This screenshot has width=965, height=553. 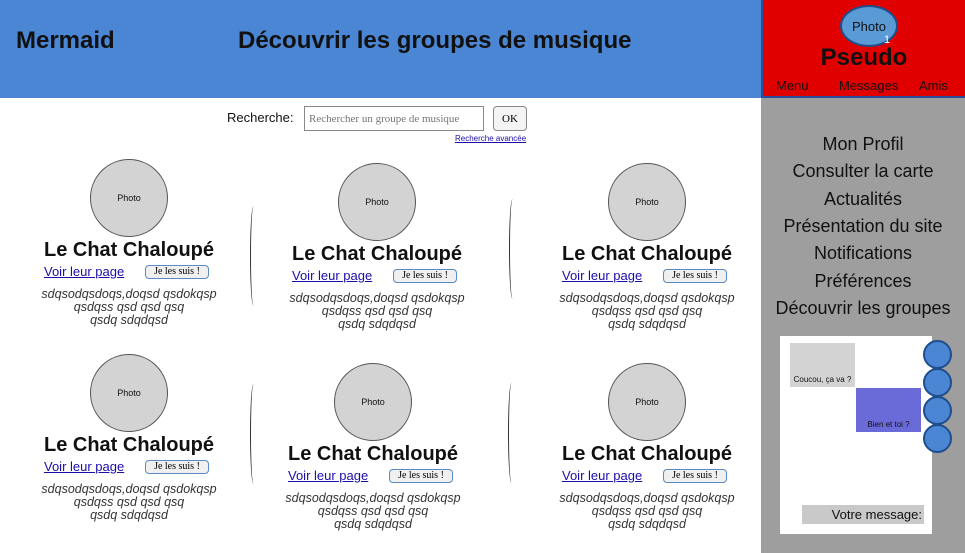 What do you see at coordinates (260, 117) in the screenshot?
I see `search-label: Recherche:` at bounding box center [260, 117].